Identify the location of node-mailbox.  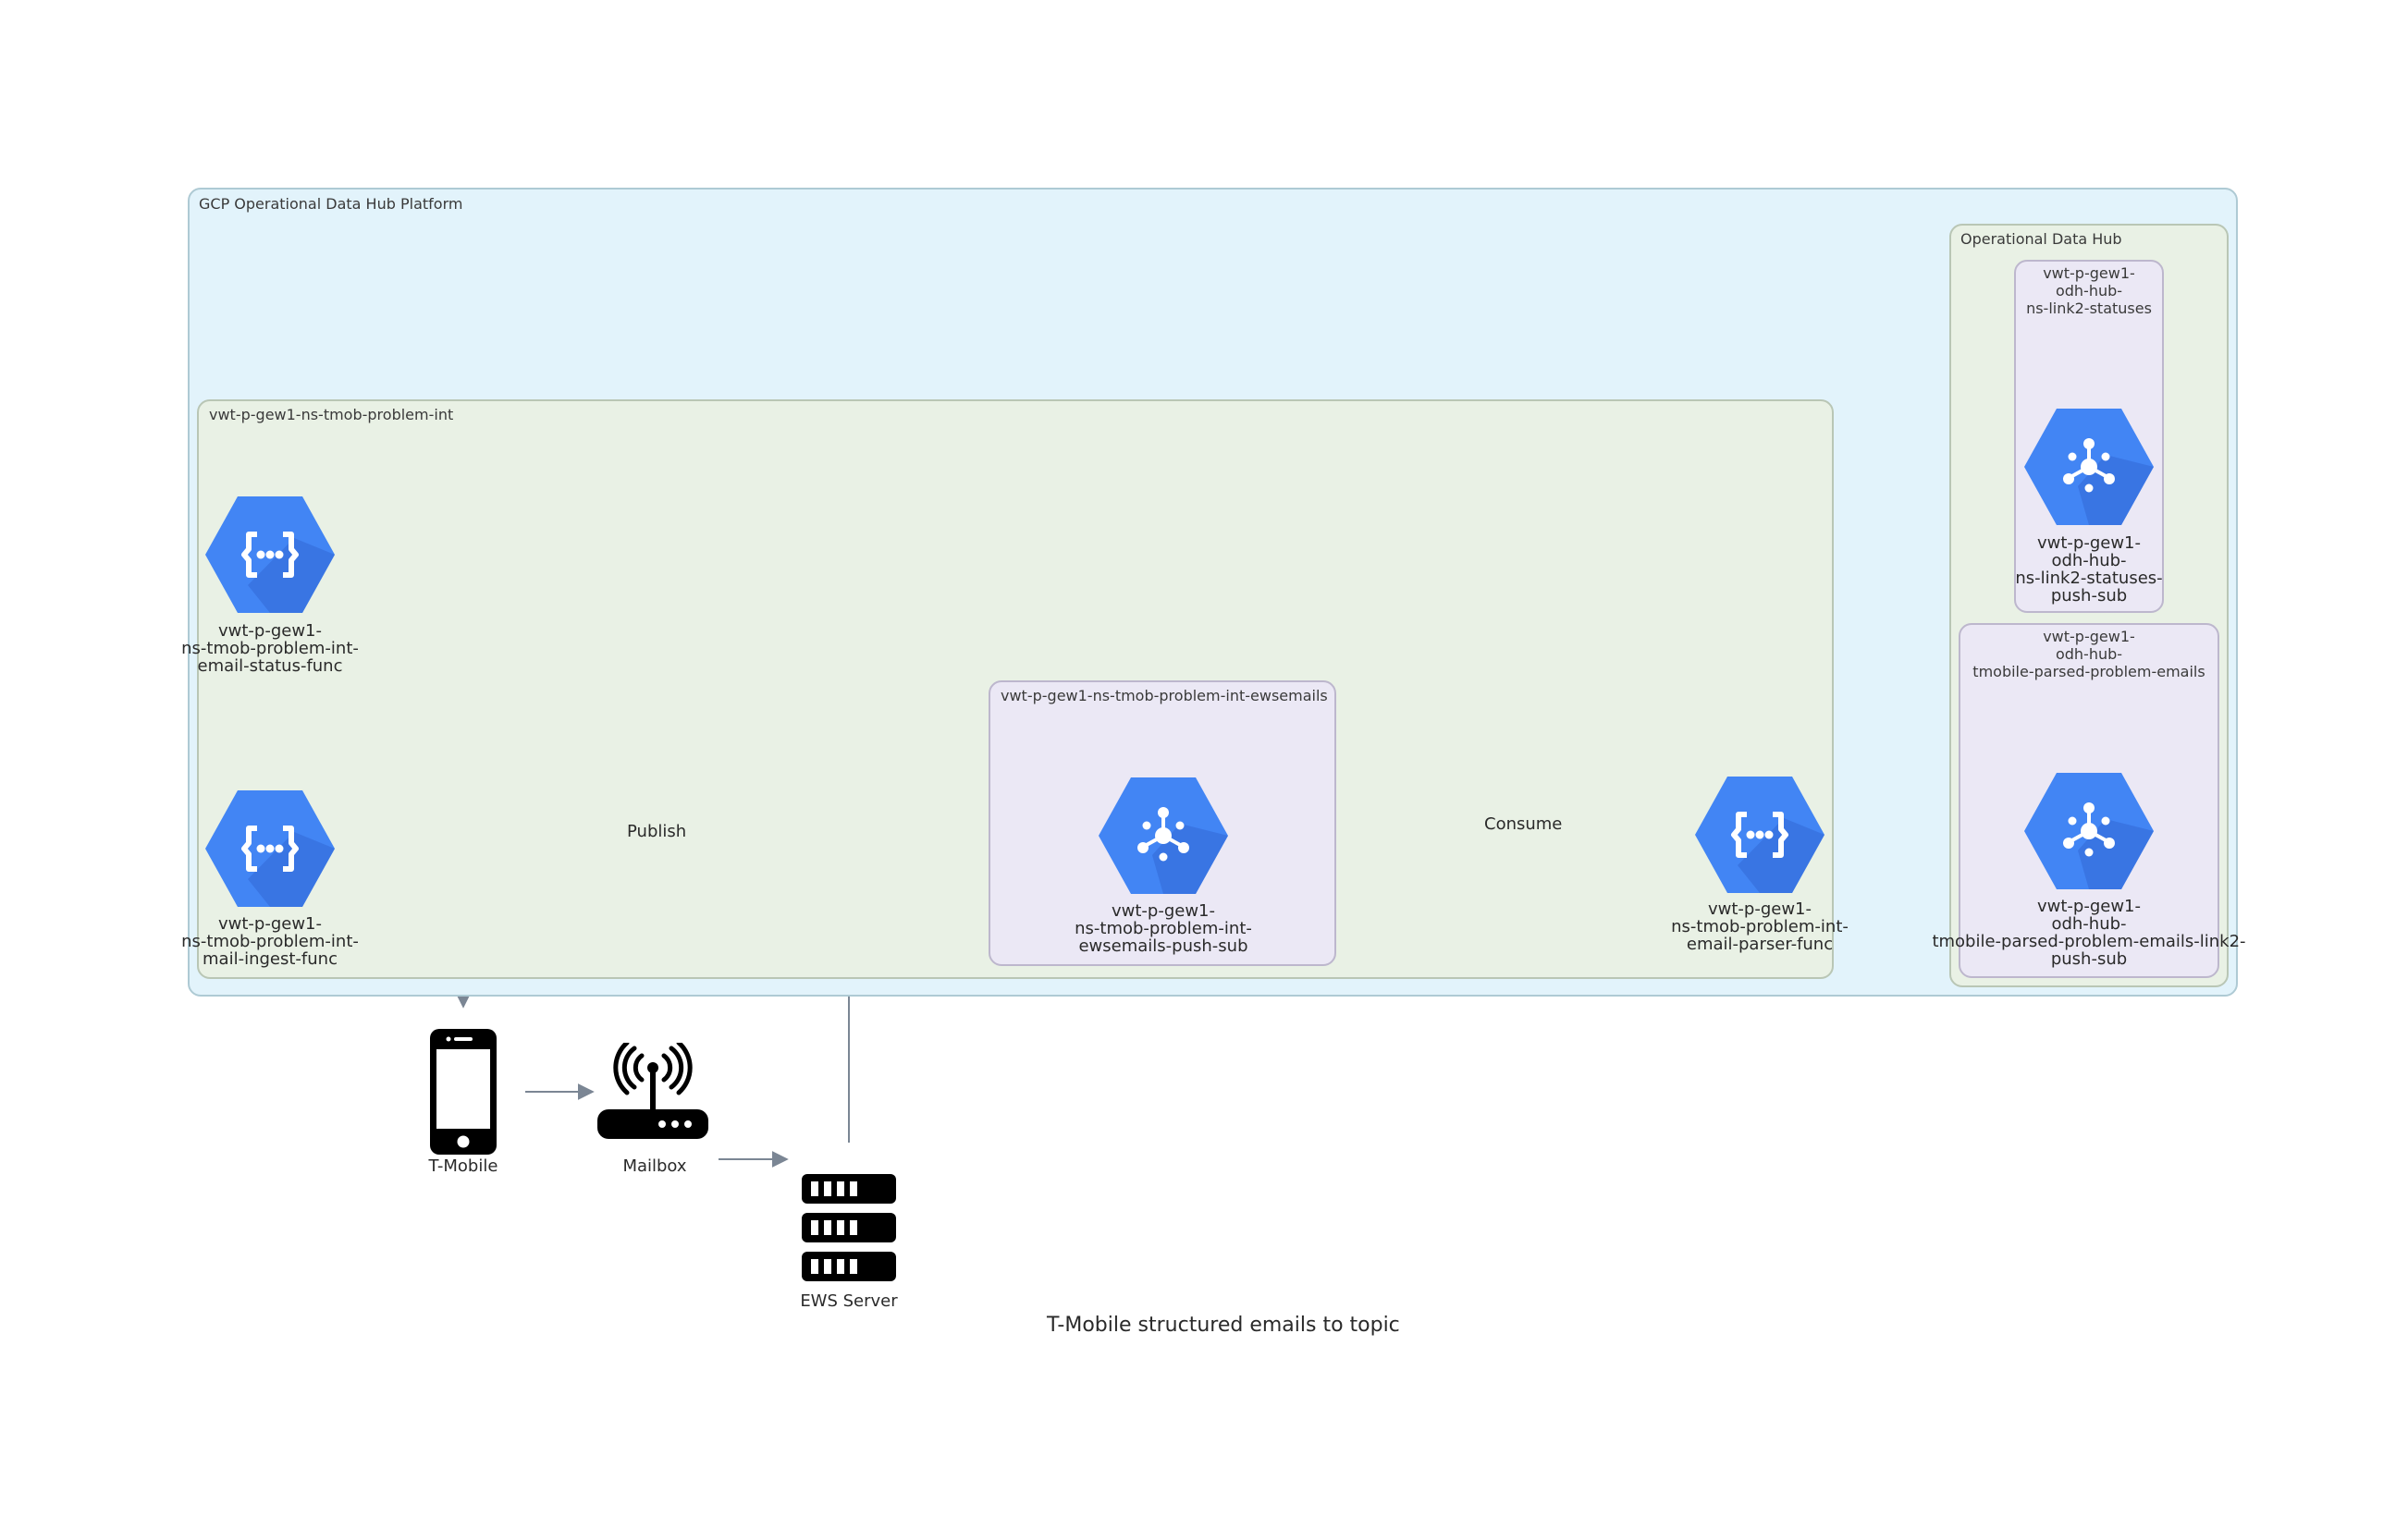
(653, 1092).